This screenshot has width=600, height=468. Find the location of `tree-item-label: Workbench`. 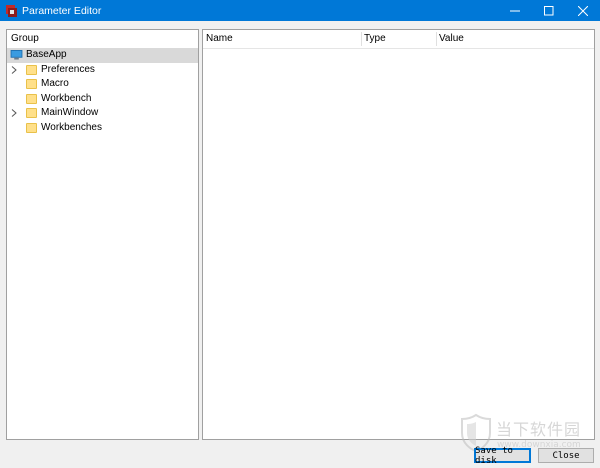

tree-item-label: Workbench is located at coordinates (66, 98).